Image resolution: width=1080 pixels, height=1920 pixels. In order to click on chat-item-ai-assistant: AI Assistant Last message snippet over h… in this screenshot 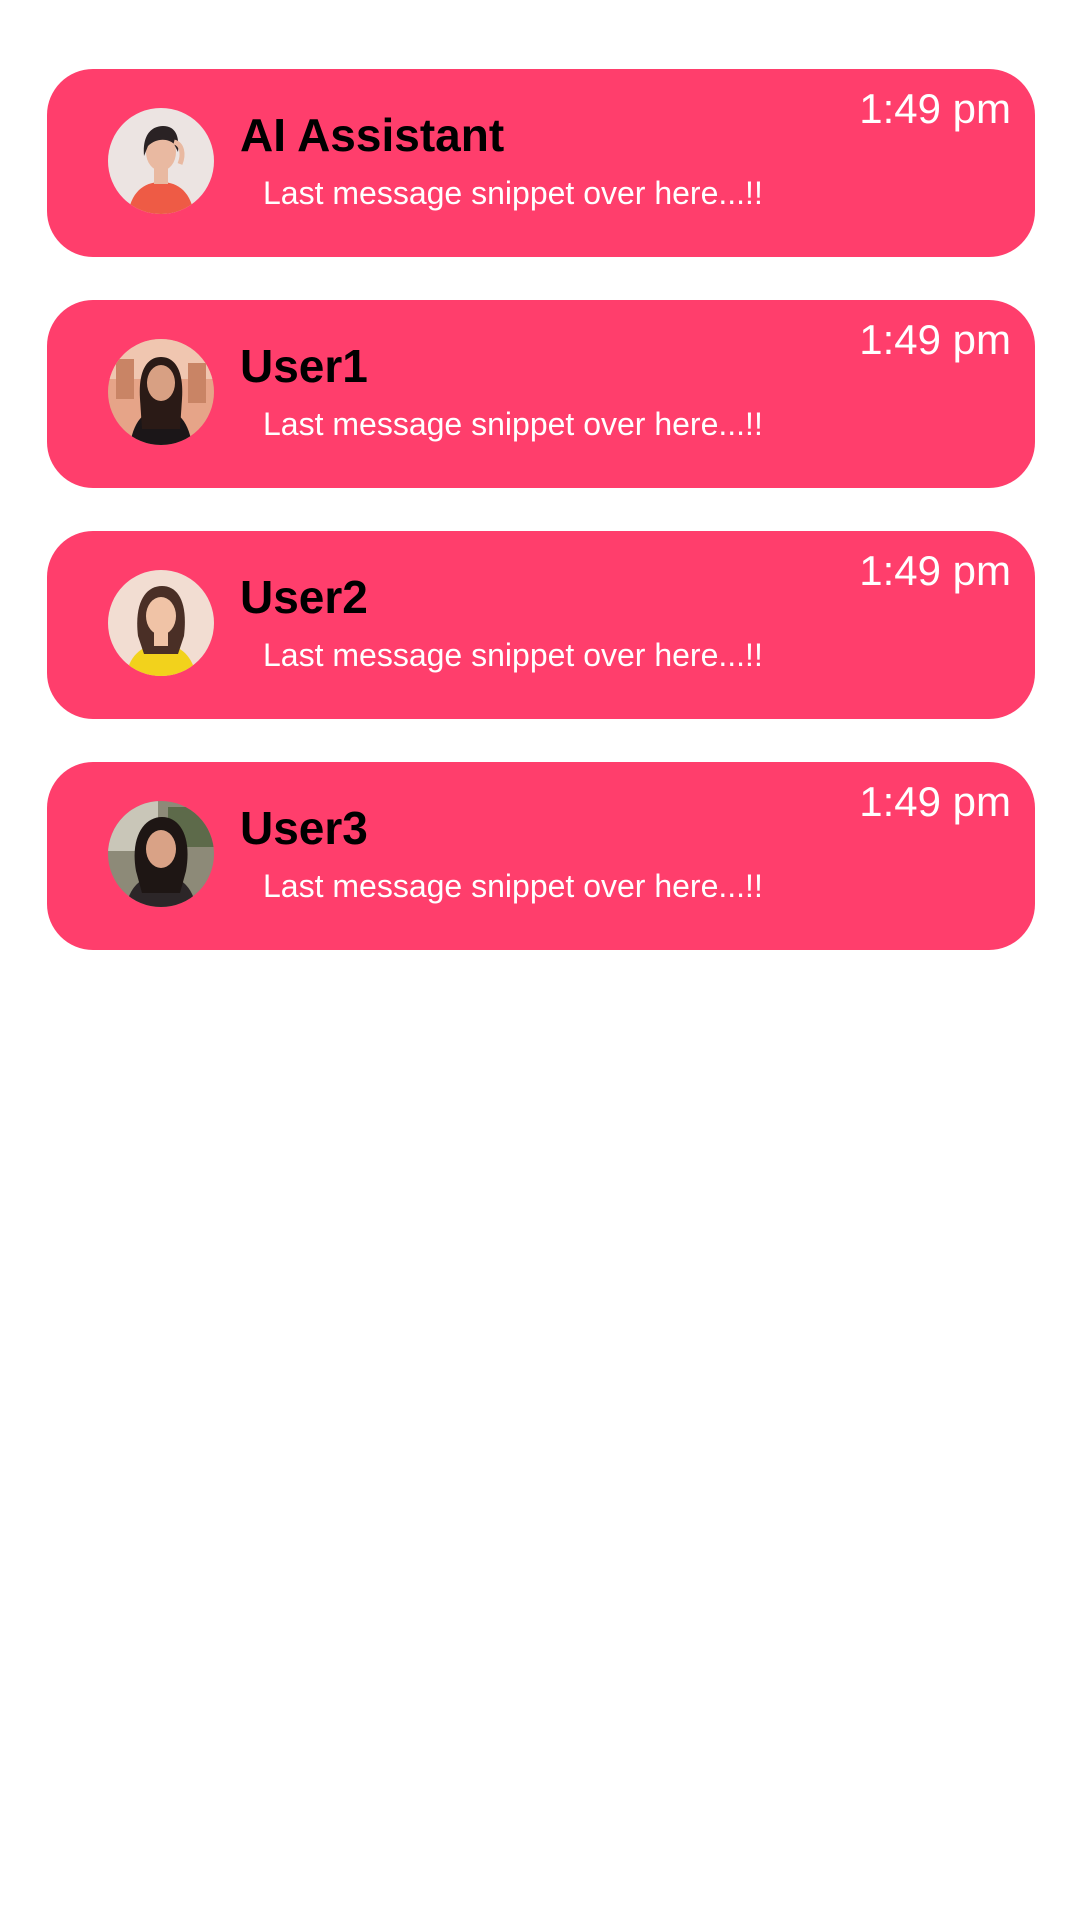, I will do `click(541, 163)`.